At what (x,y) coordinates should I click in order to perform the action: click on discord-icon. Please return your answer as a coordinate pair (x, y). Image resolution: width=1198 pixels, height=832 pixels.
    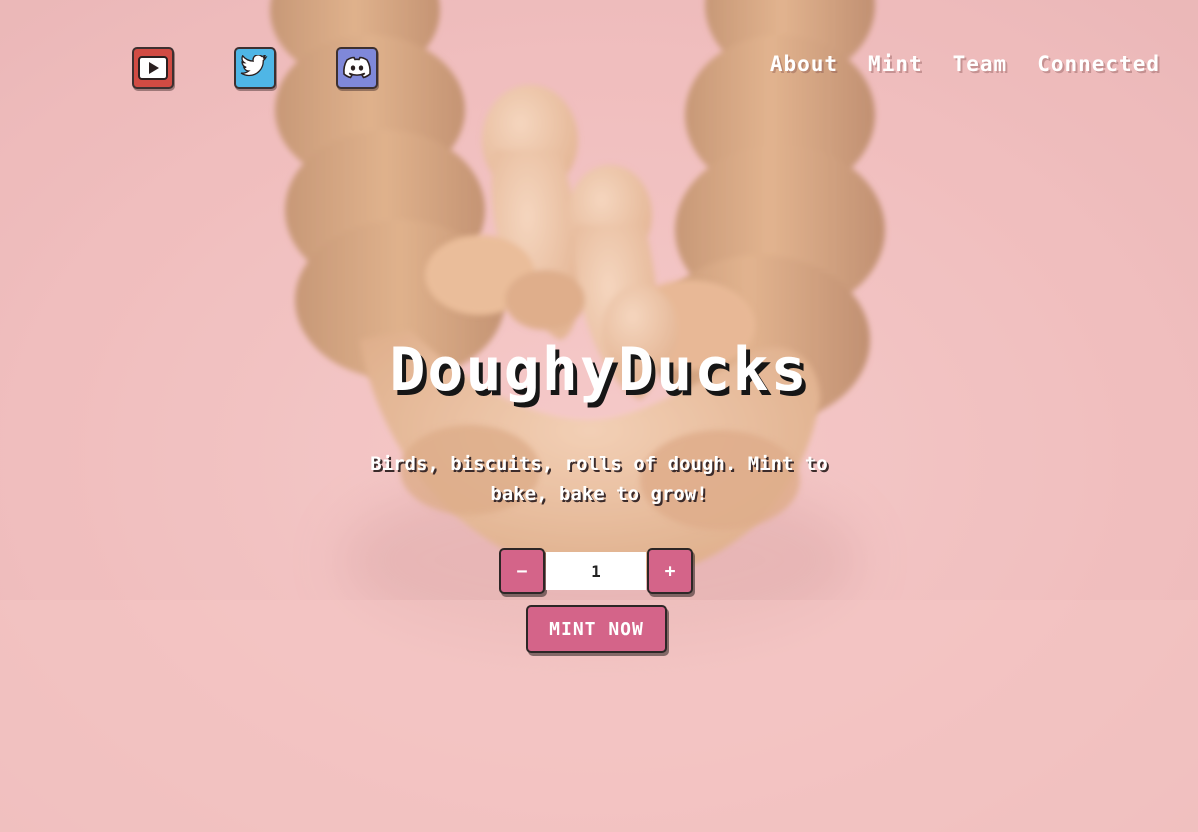
    Looking at the image, I should click on (357, 68).